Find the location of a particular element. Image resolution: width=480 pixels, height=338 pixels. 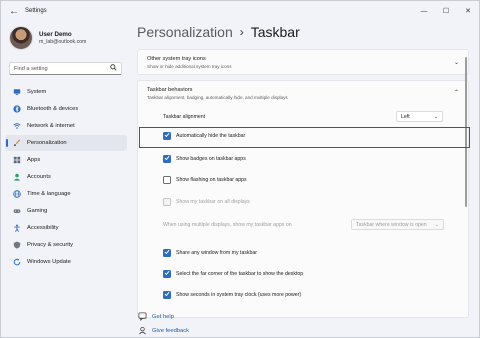

behaviors-title: Taskbar behaviors is located at coordinates (170, 90).